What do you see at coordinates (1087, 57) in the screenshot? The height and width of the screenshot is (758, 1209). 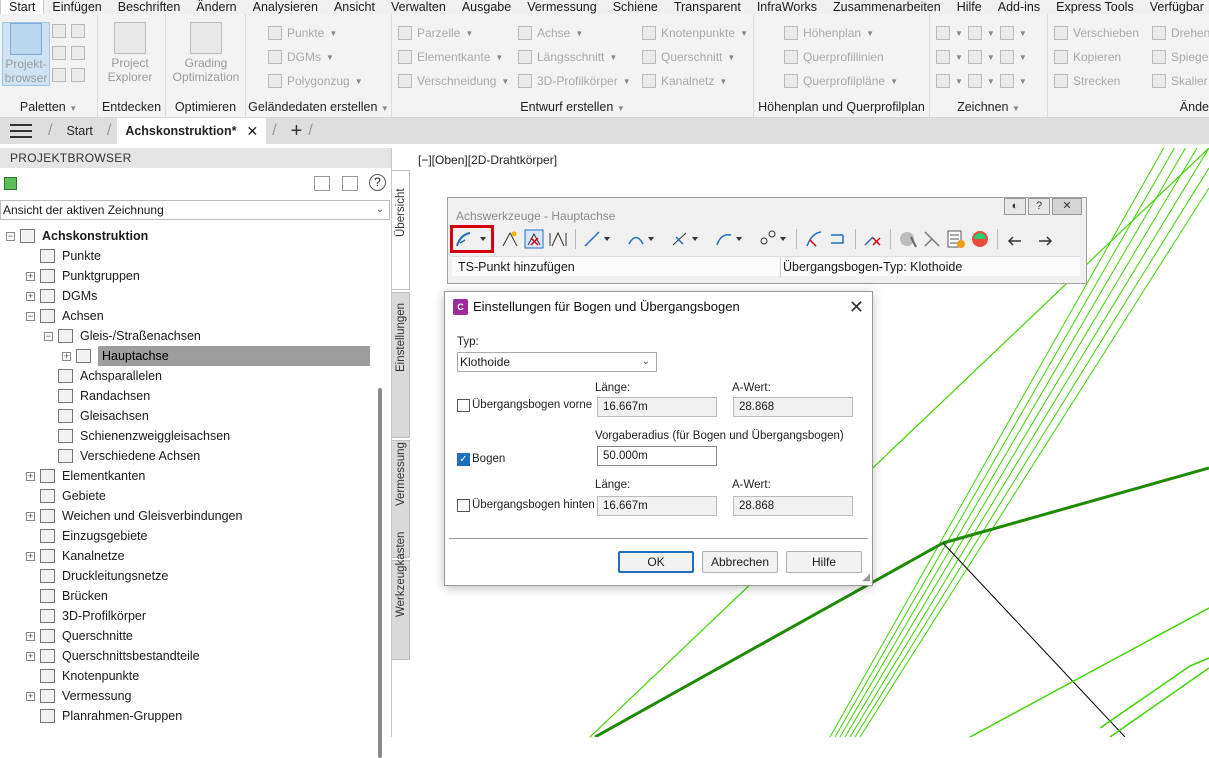 I see `kopieren-button: Kopieren` at bounding box center [1087, 57].